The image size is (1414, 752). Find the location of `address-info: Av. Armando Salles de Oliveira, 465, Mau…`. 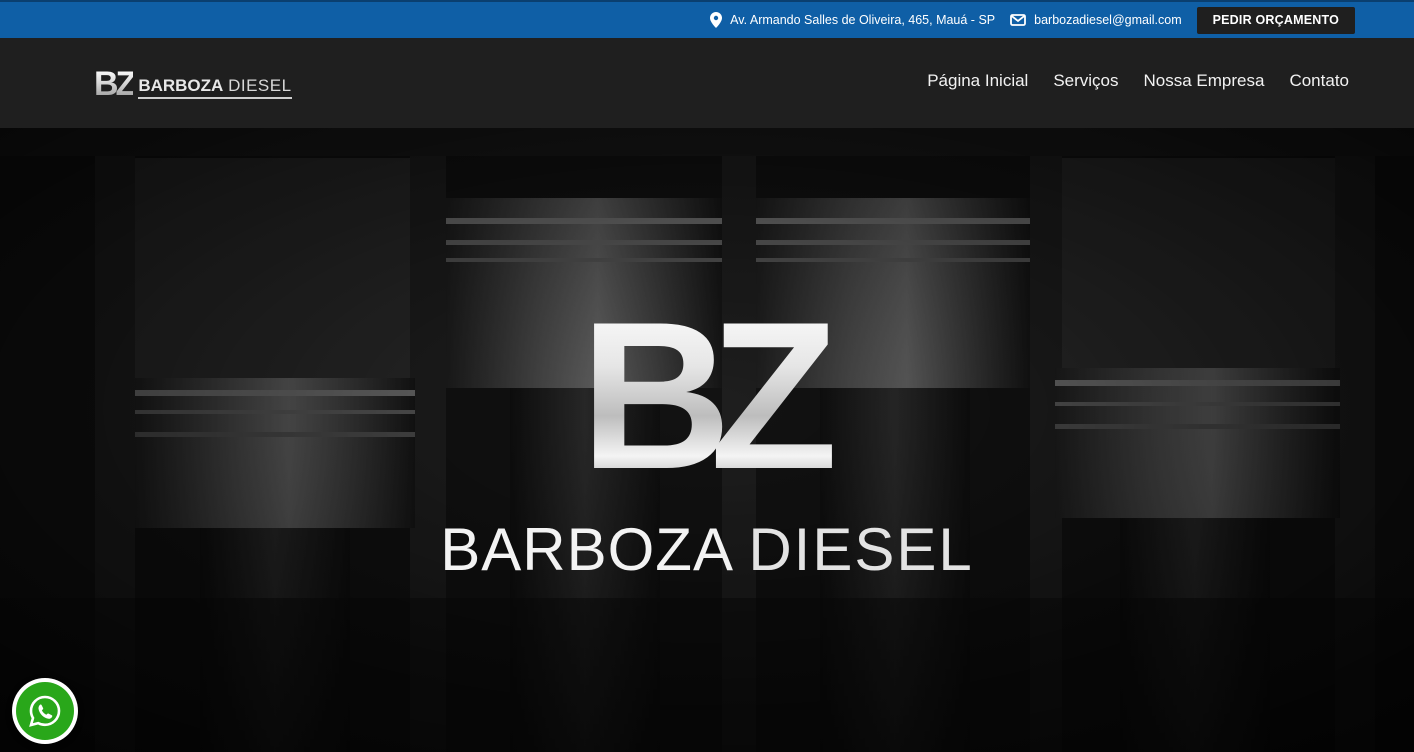

address-info: Av. Armando Salles de Oliveira, 465, Mau… is located at coordinates (852, 20).